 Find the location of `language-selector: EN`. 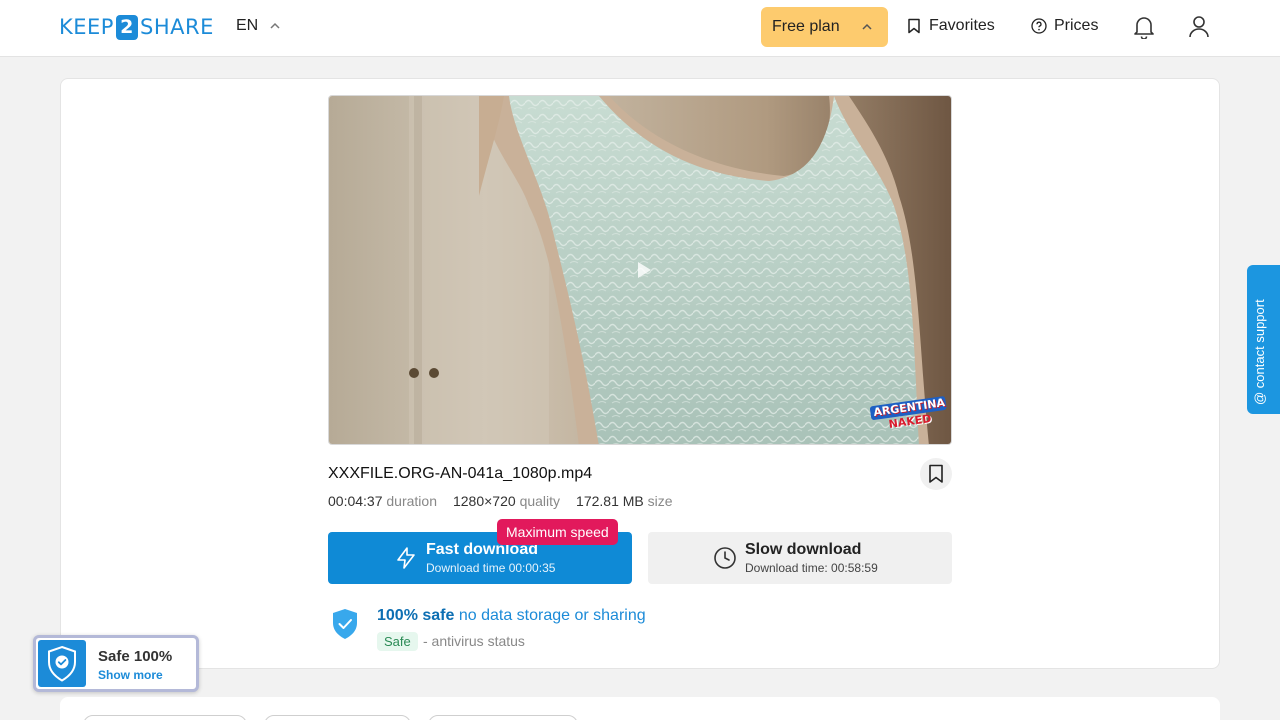

language-selector: EN is located at coordinates (259, 26).